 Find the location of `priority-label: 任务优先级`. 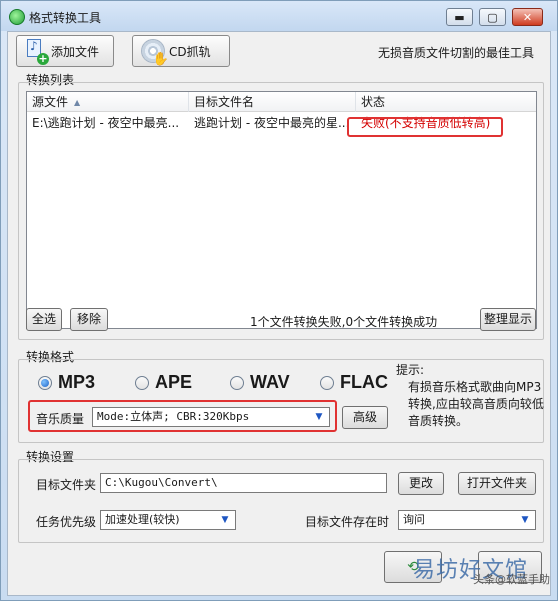

priority-label: 任务优先级 is located at coordinates (66, 522).